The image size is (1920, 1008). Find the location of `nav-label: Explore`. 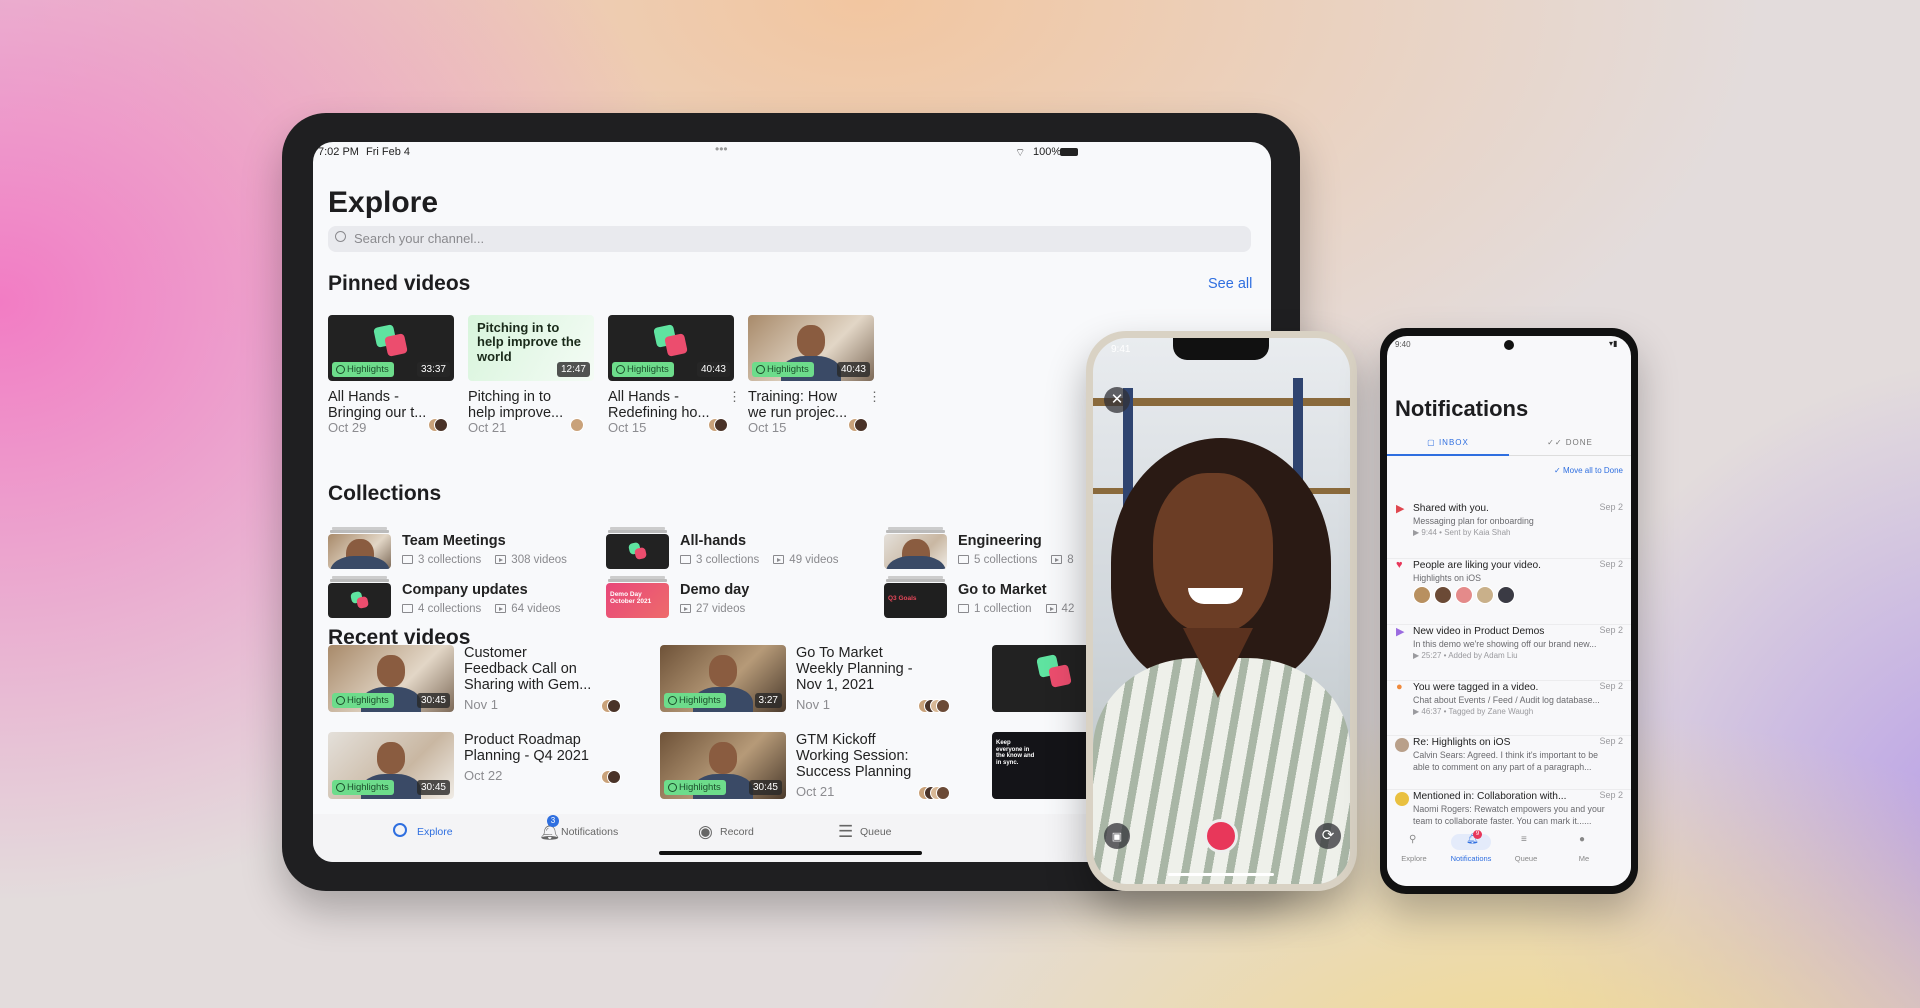

nav-label: Explore is located at coordinates (1414, 858).